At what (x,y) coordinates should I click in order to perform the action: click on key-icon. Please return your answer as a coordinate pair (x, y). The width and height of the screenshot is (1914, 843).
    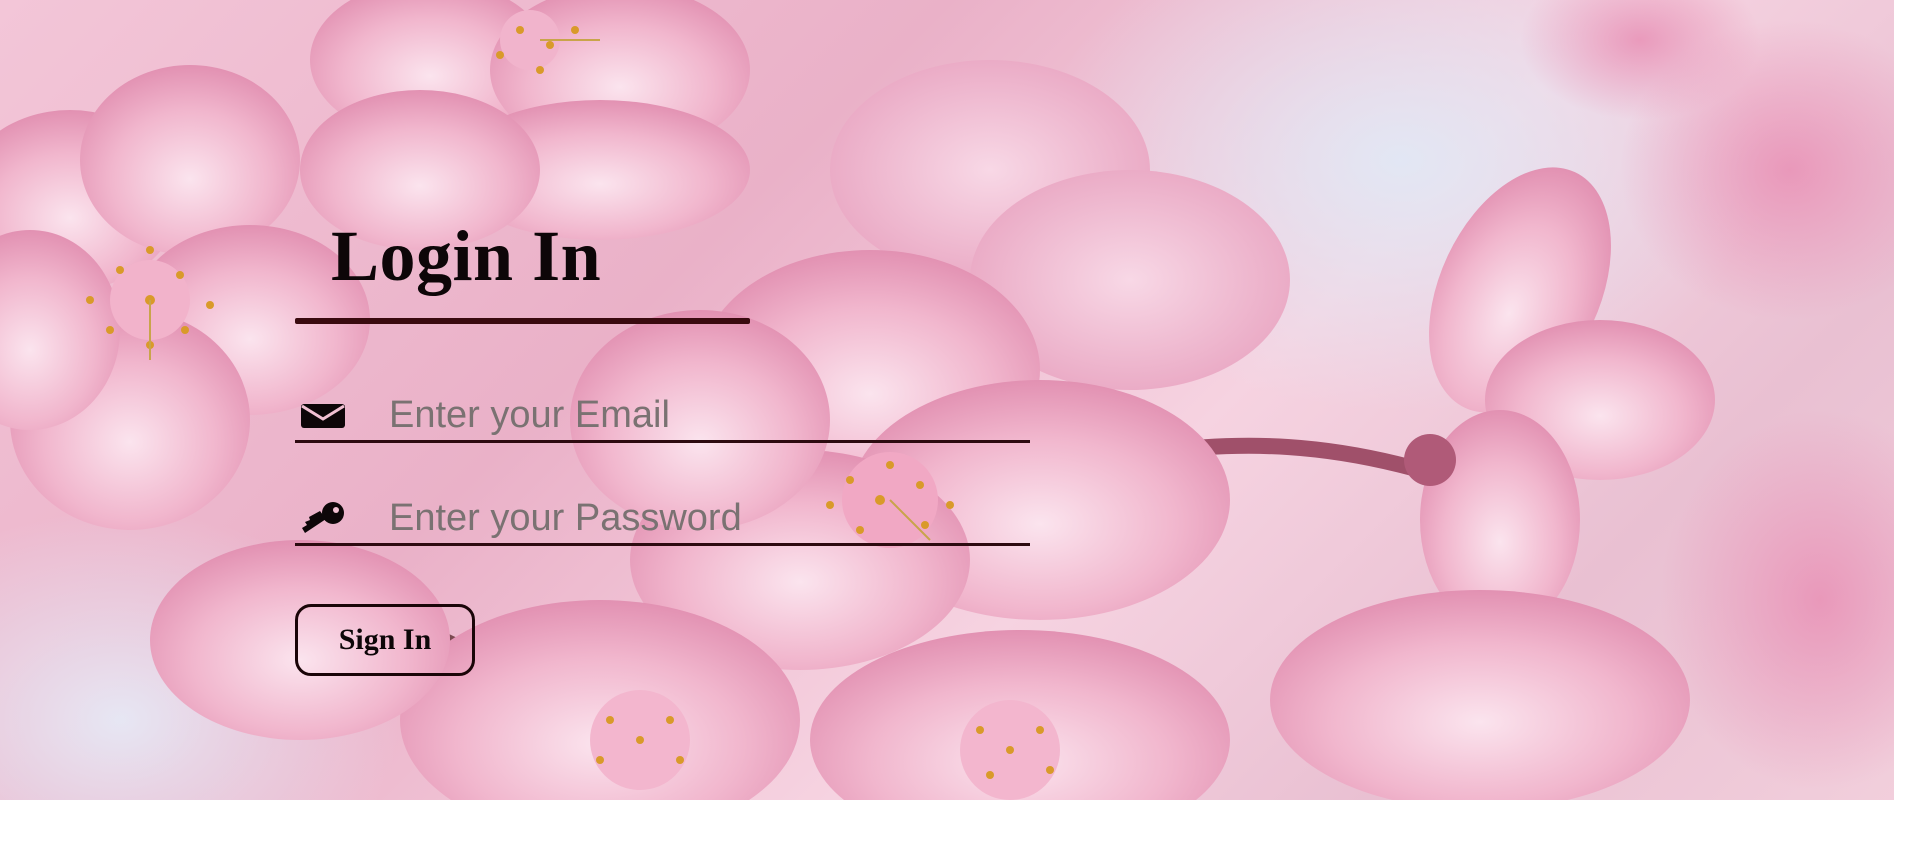
    Looking at the image, I should click on (321, 518).